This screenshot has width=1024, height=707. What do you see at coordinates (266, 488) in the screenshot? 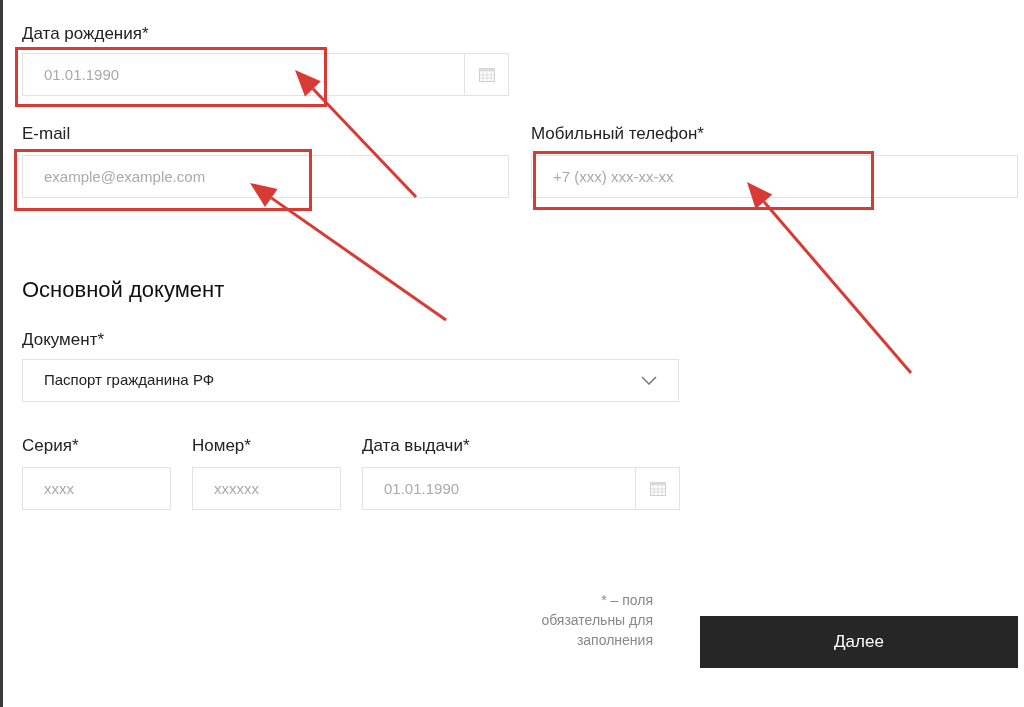
I see `input-field: xxxxxx` at bounding box center [266, 488].